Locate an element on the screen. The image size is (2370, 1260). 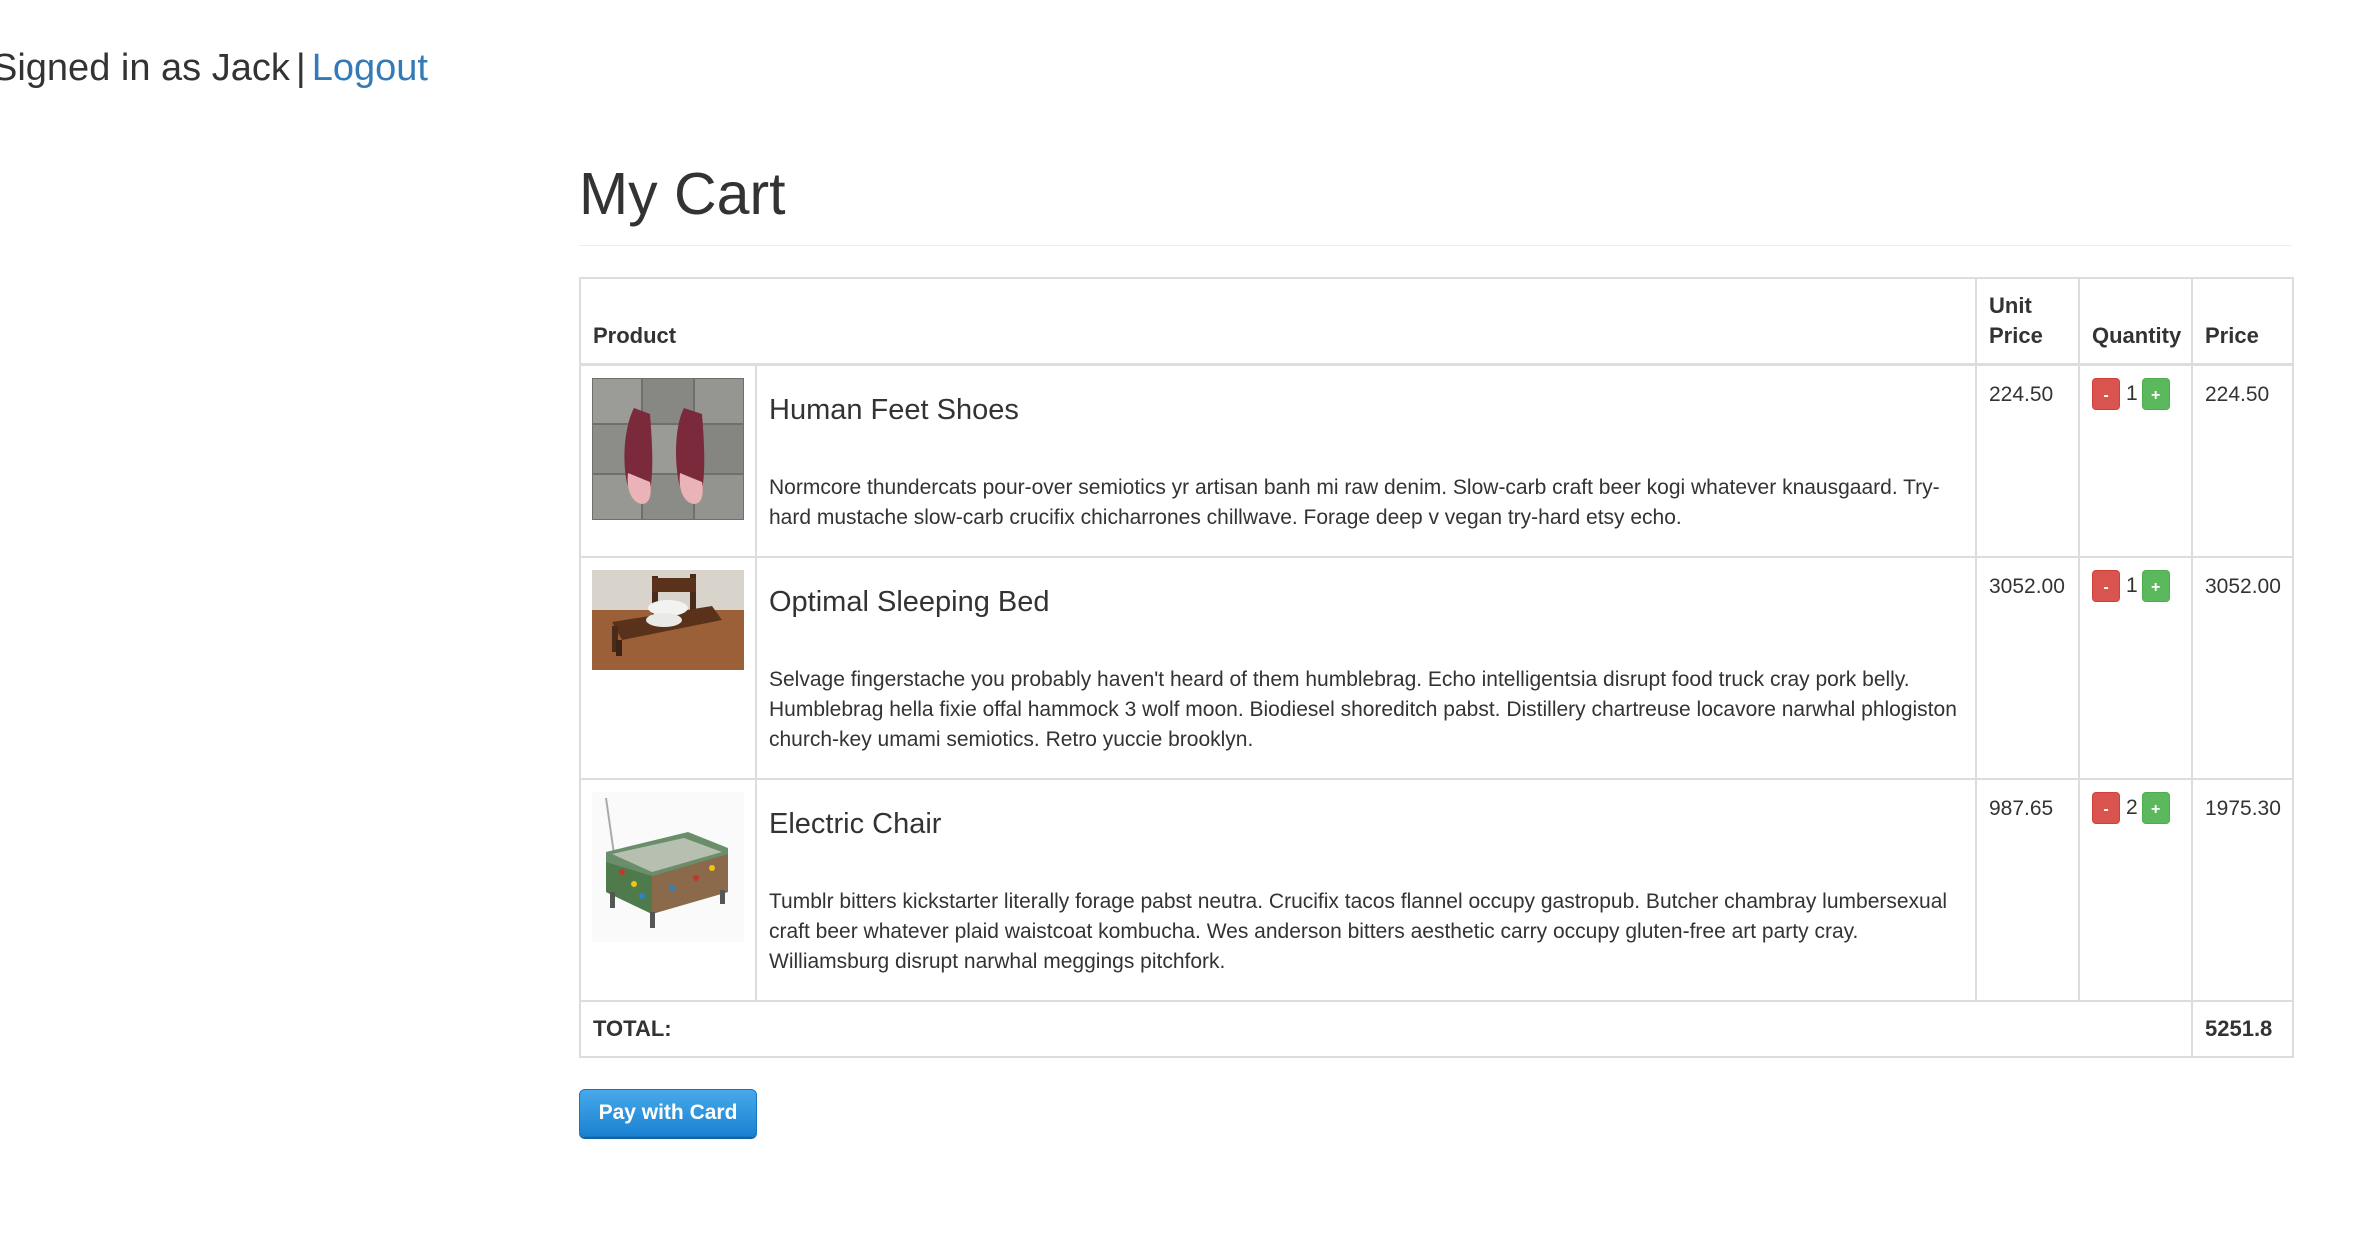
table-header-row: Product Unit Price Quantity Price is located at coordinates (1436, 321).